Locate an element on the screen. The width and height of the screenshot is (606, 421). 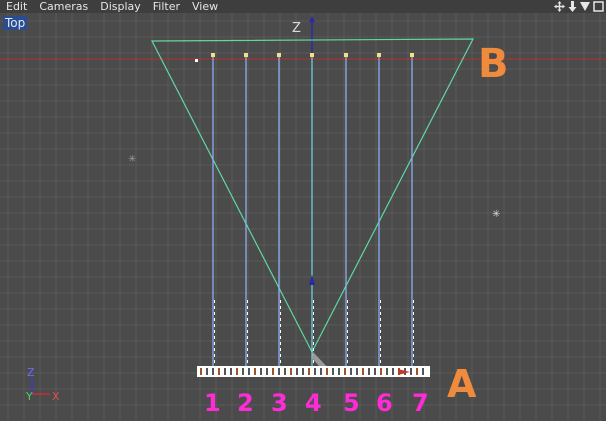
number-label-3: 3 is located at coordinates (279, 403).